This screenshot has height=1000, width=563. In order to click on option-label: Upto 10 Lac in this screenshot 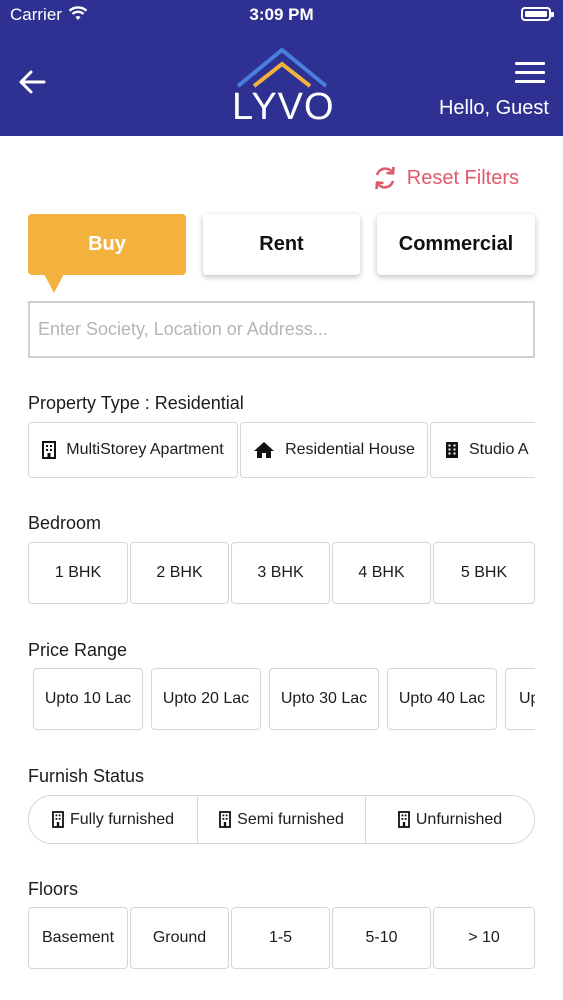, I will do `click(88, 698)`.